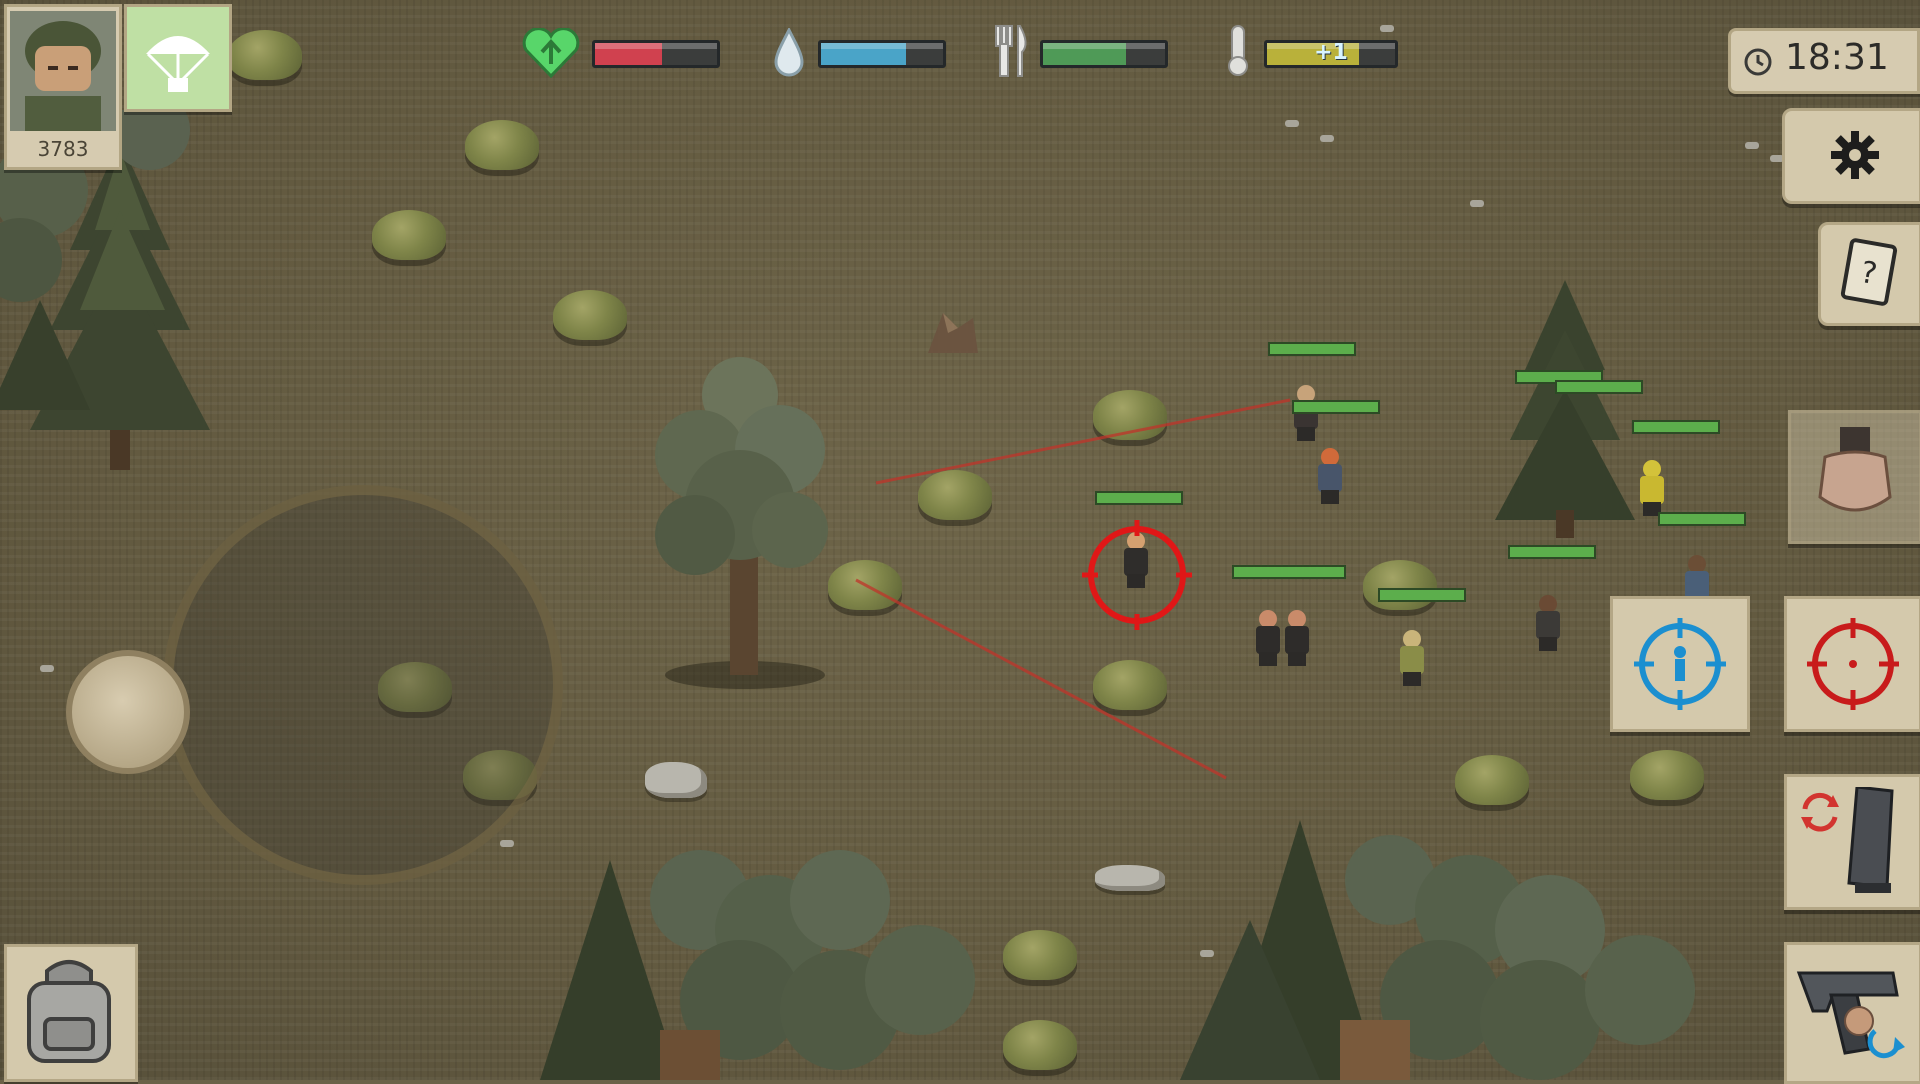 This screenshot has height=1084, width=1920. Describe the element at coordinates (1011, 51) in the screenshot. I see `fork-knife-icon` at that location.